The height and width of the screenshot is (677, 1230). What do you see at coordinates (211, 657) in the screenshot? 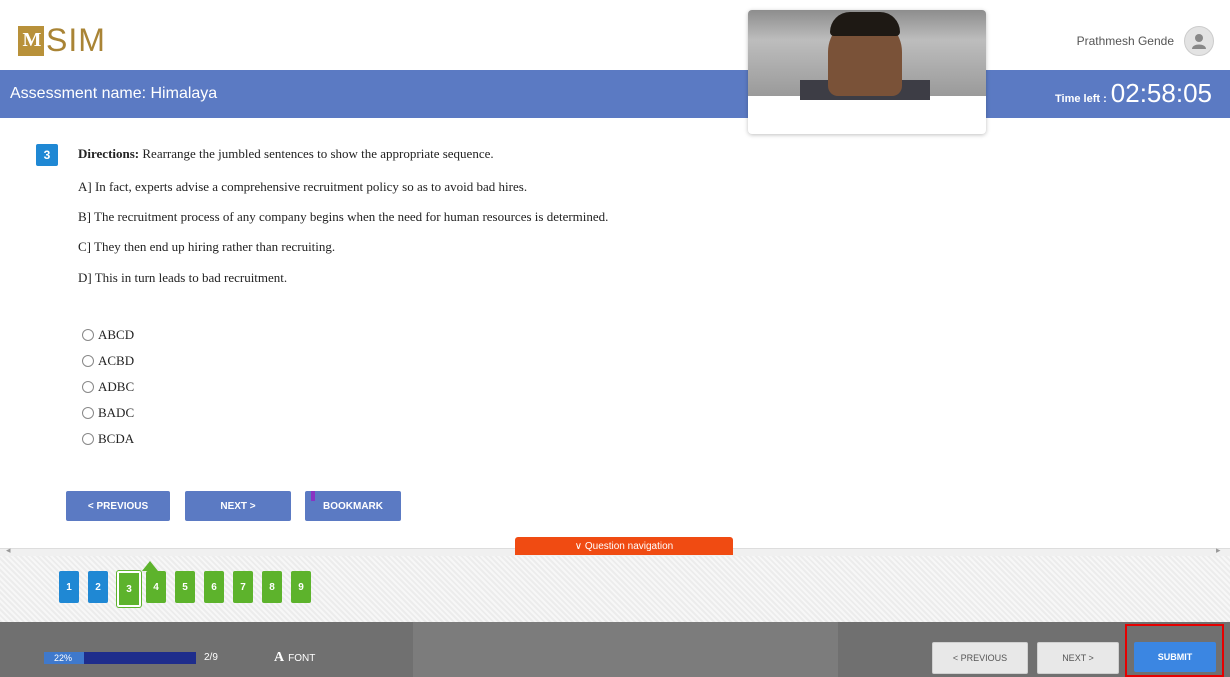
I see `question-count: 2/9` at bounding box center [211, 657].